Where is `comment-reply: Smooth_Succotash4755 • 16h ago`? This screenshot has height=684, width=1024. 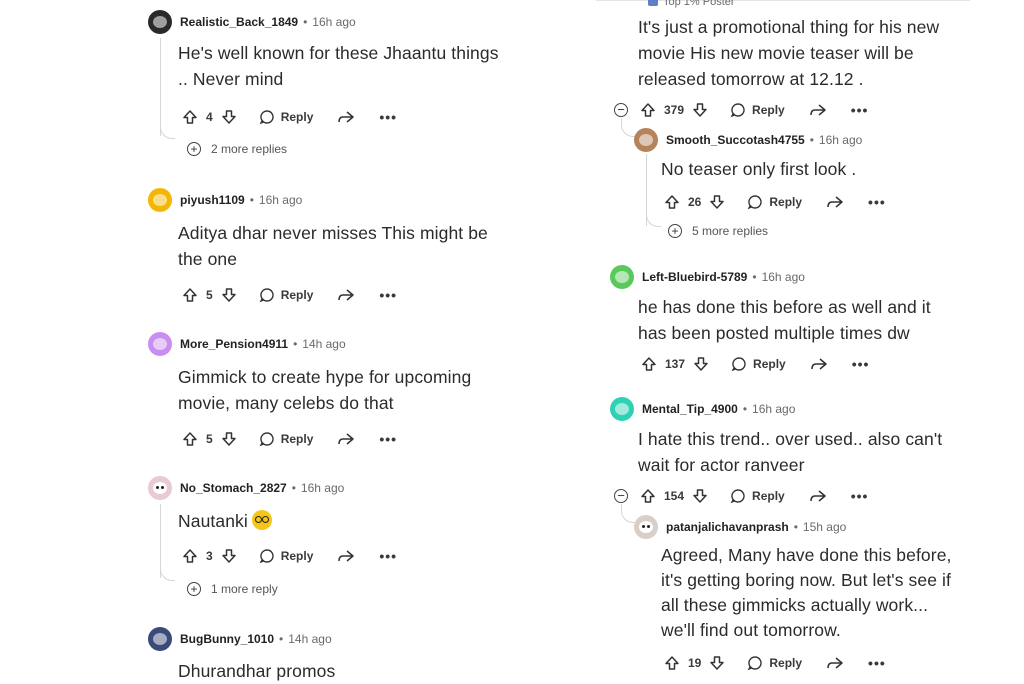
comment-reply: Smooth_Succotash4755 • 16h ago is located at coordinates (748, 140).